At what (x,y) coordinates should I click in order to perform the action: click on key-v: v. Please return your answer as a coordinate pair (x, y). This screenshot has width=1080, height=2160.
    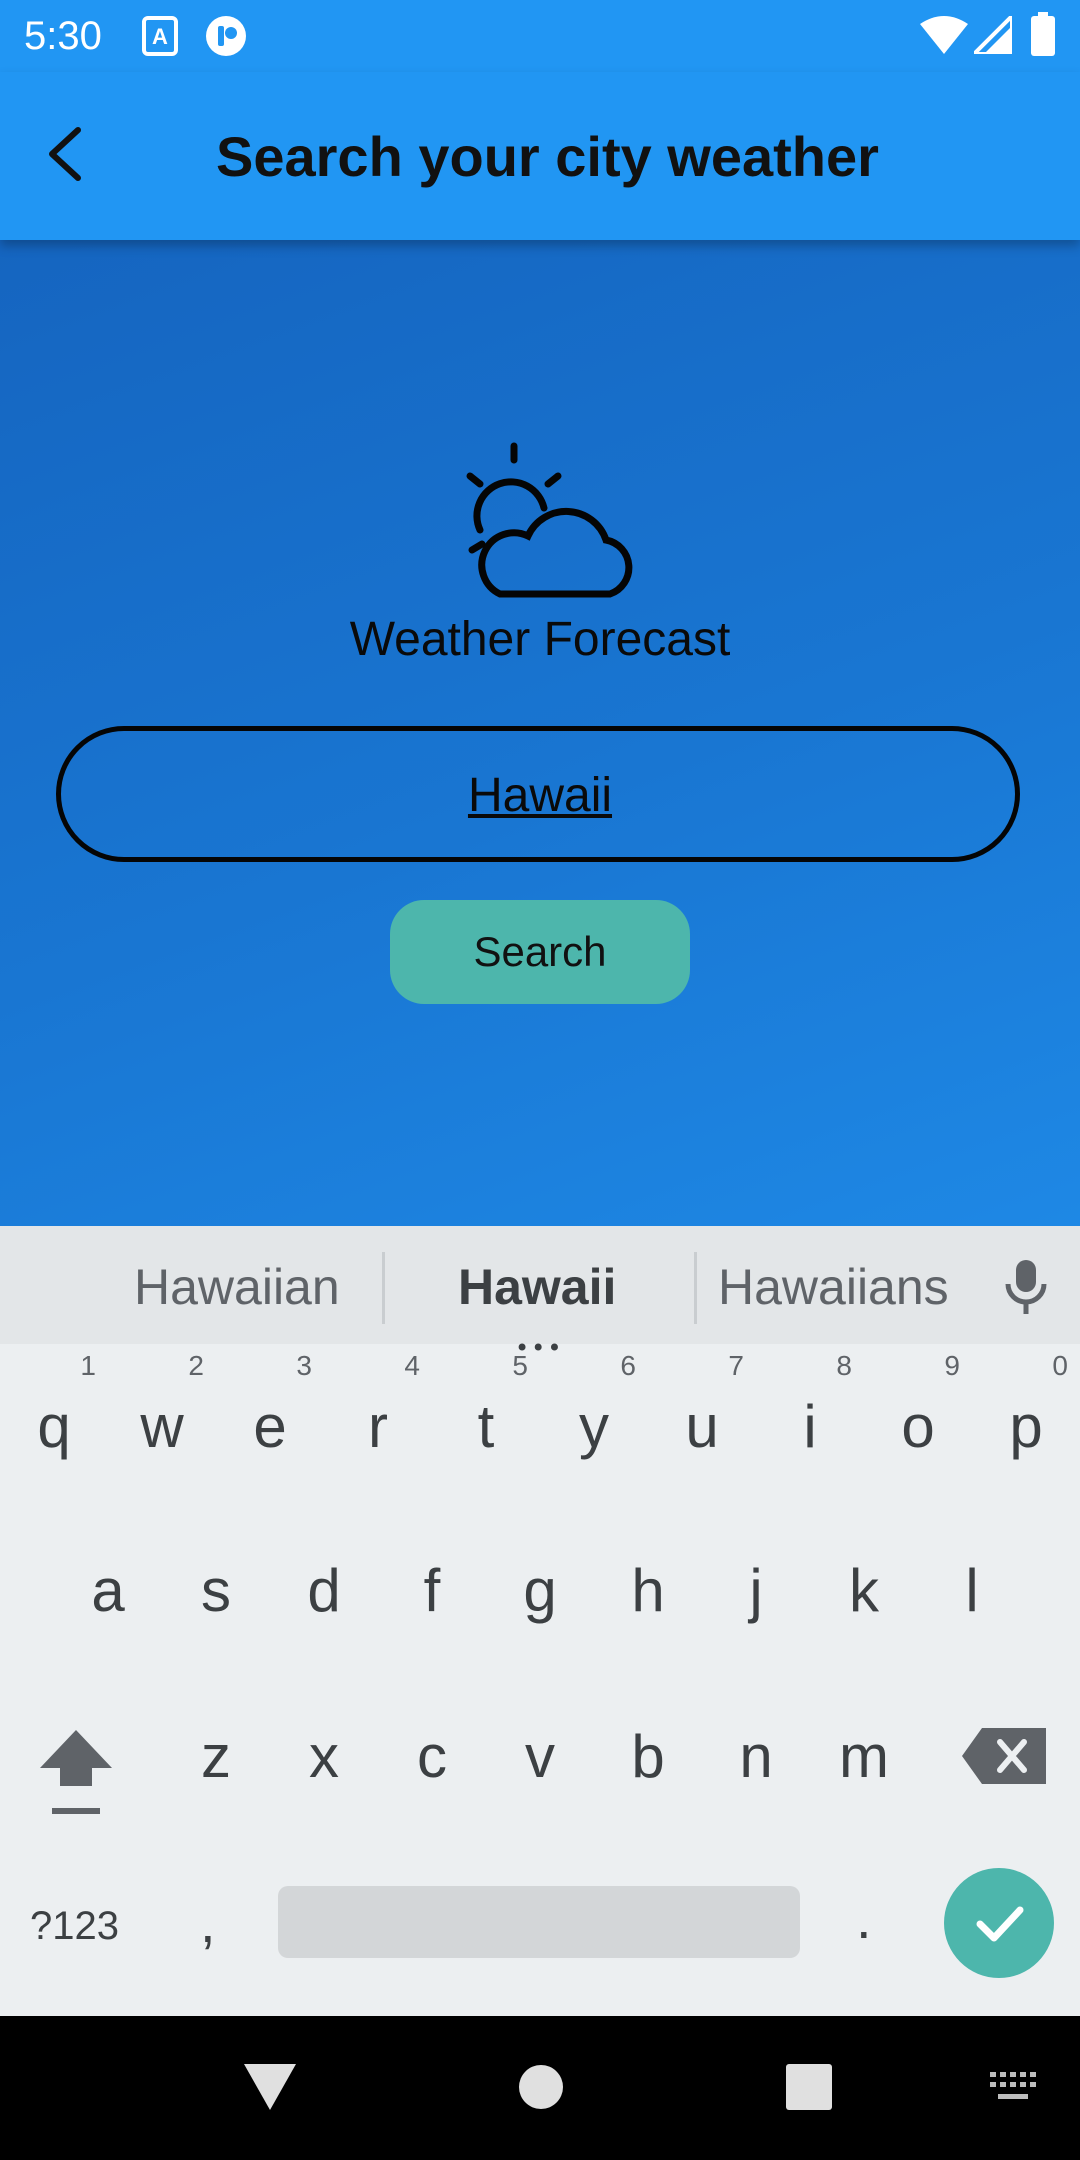
    Looking at the image, I should click on (540, 1756).